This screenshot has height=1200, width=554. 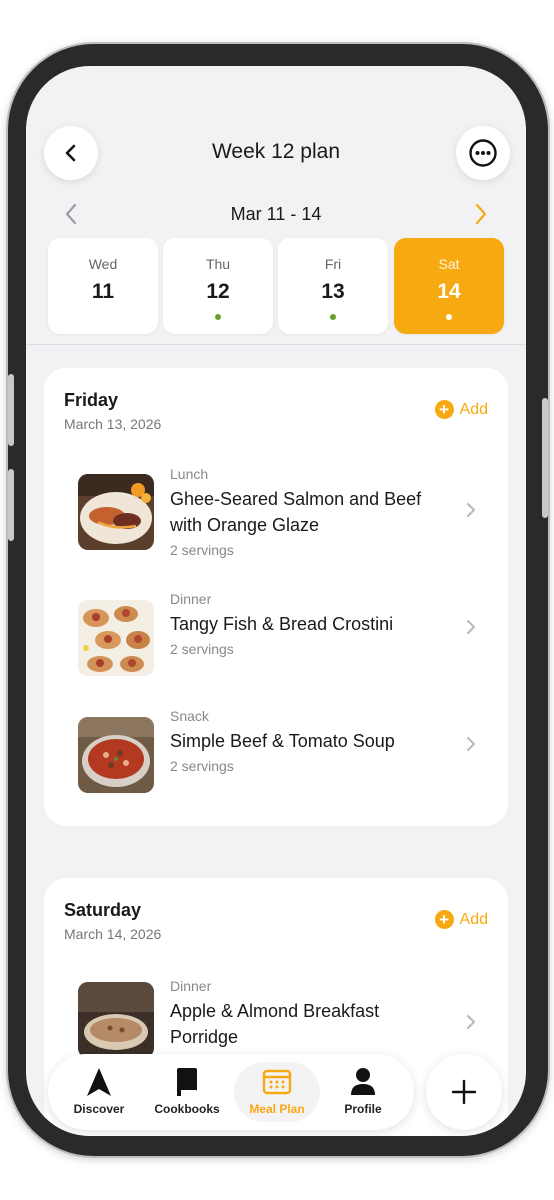 What do you see at coordinates (187, 1109) in the screenshot?
I see `tab-label: Cookbooks` at bounding box center [187, 1109].